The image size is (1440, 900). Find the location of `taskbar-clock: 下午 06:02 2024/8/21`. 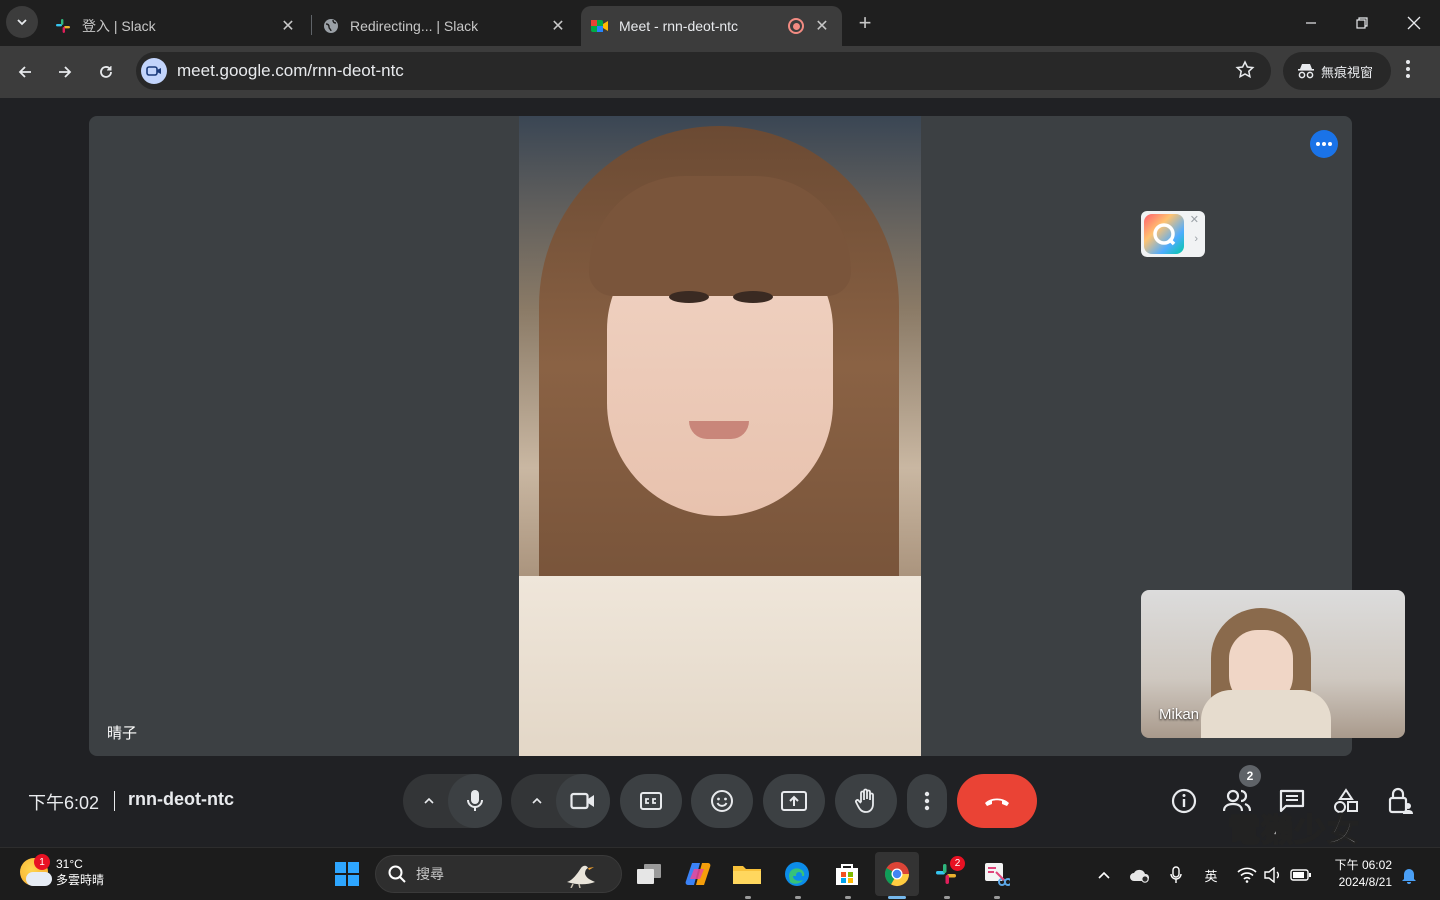

taskbar-clock: 下午 06:02 2024/8/21 is located at coordinates (1360, 874).